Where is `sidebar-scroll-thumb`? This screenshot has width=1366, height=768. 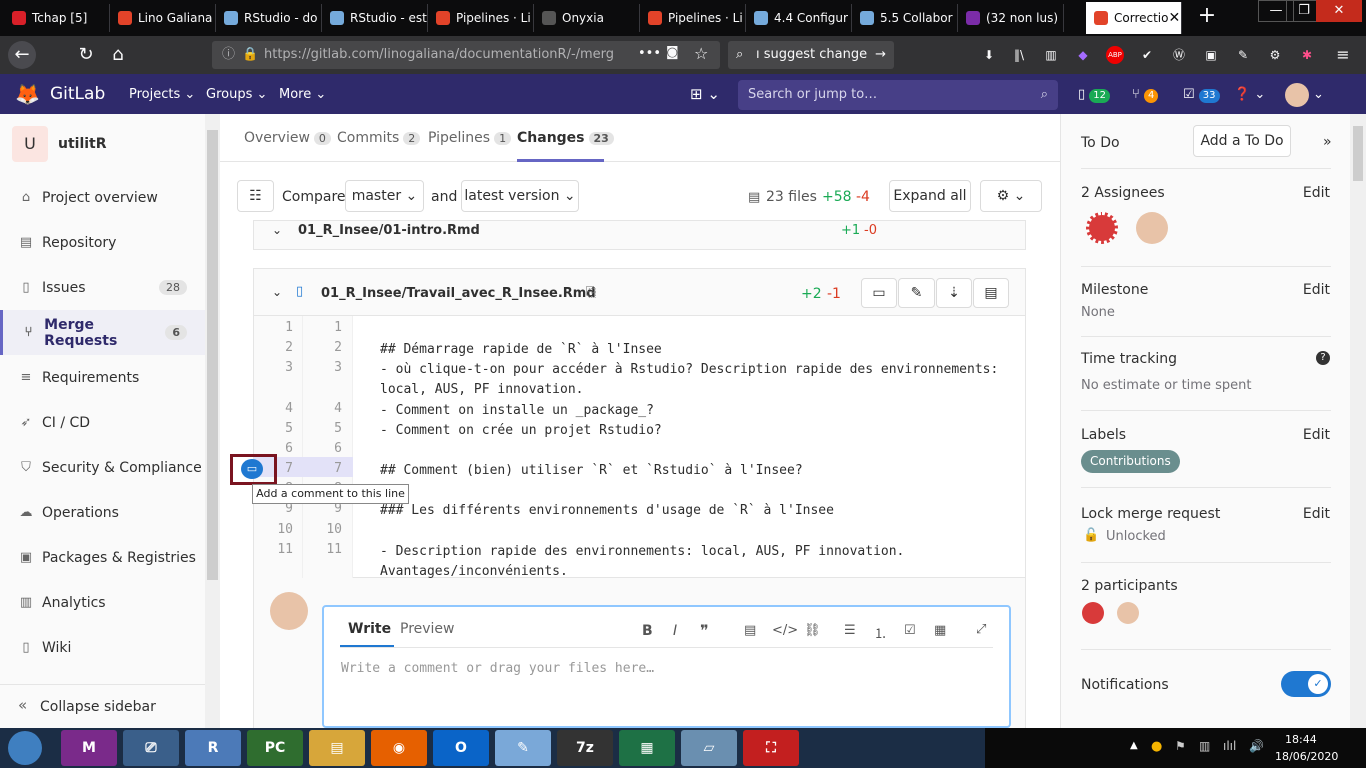
sidebar-scroll-thumb is located at coordinates (212, 355).